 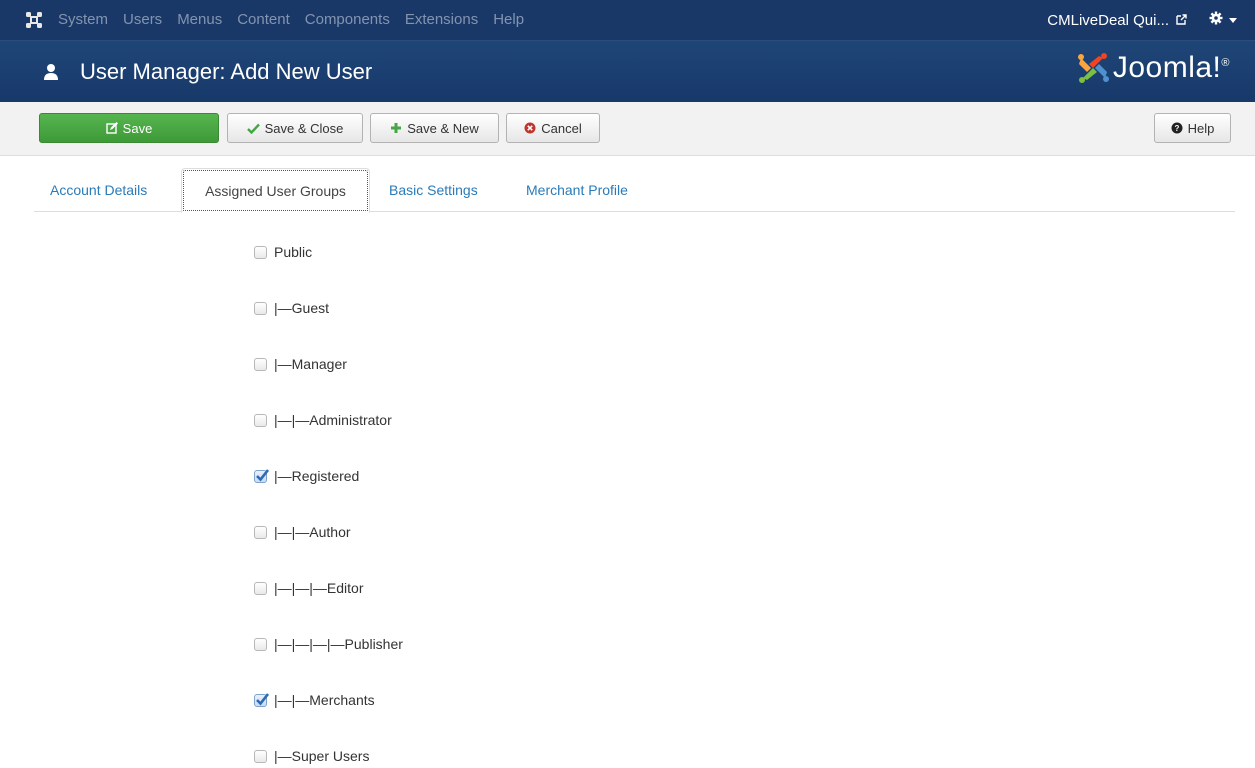 I want to click on save-label: Save, so click(x=137, y=128).